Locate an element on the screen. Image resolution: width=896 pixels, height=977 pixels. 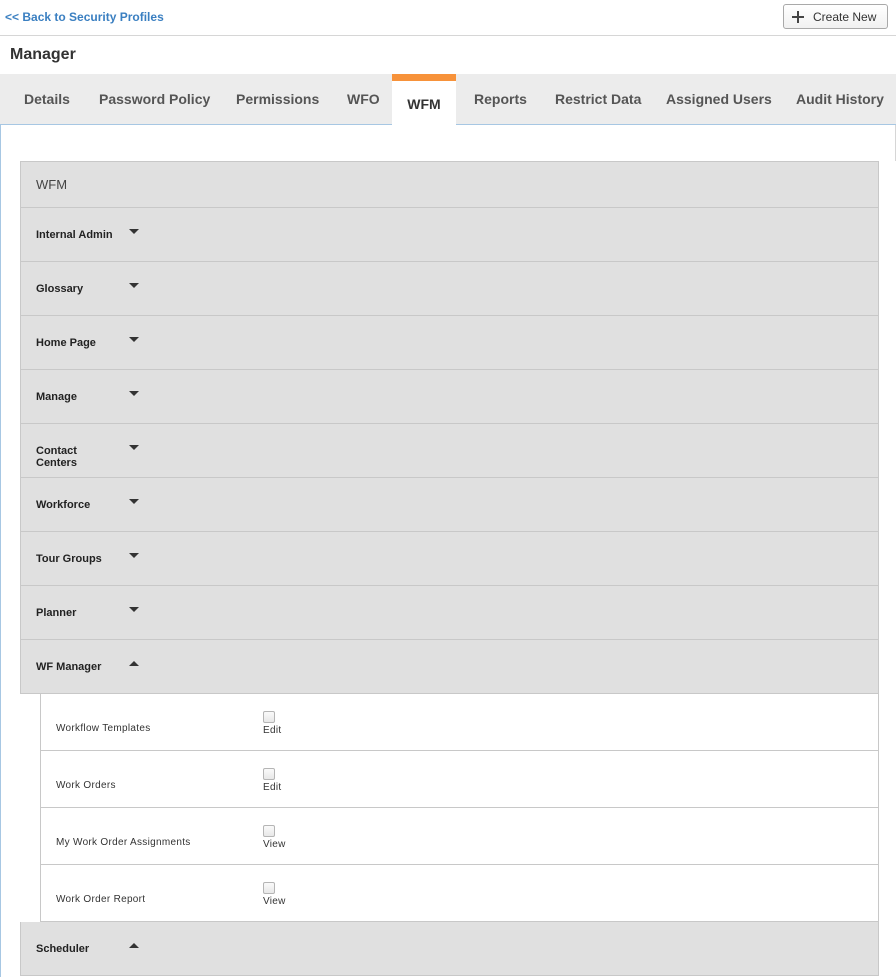
tab-audit-history: Audit History is located at coordinates (840, 99).